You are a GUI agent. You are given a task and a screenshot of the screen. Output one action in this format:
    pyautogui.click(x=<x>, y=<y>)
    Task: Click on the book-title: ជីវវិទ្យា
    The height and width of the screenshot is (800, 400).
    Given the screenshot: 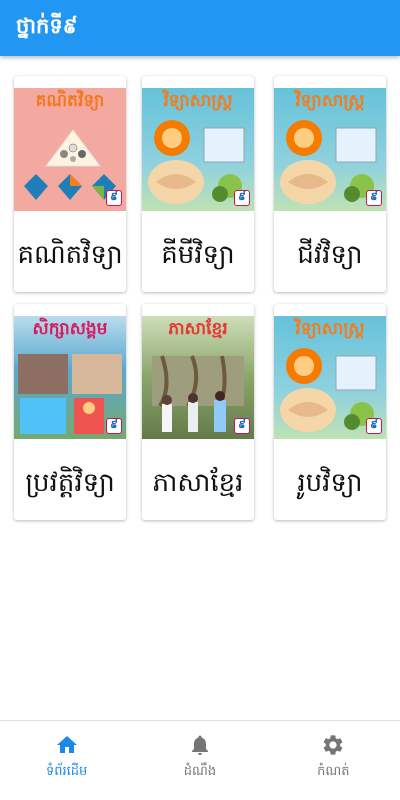 What is the action you would take?
    pyautogui.click(x=330, y=255)
    